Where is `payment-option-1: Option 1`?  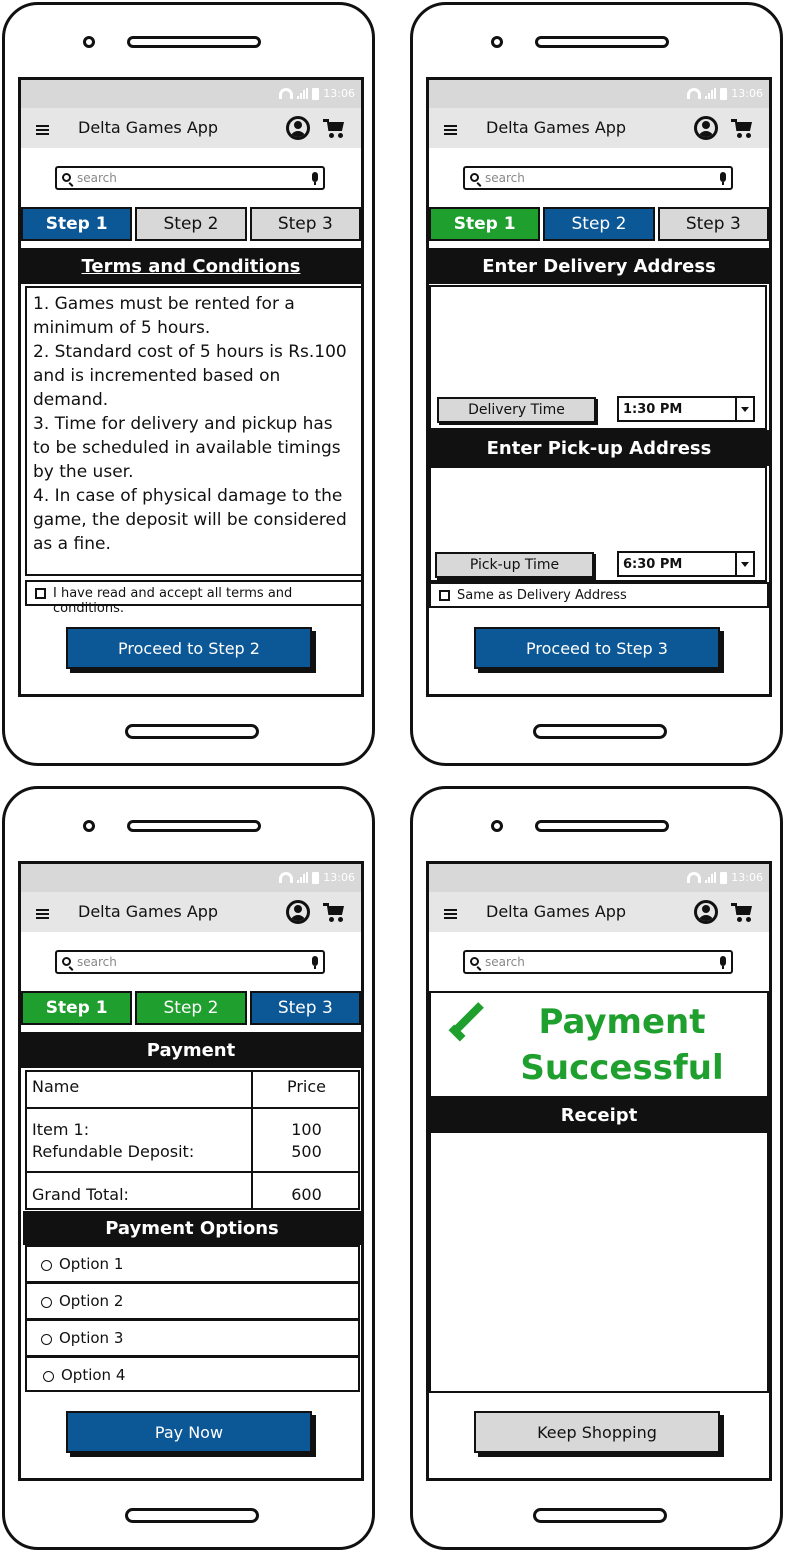
payment-option-1: Option 1 is located at coordinates (192, 1264).